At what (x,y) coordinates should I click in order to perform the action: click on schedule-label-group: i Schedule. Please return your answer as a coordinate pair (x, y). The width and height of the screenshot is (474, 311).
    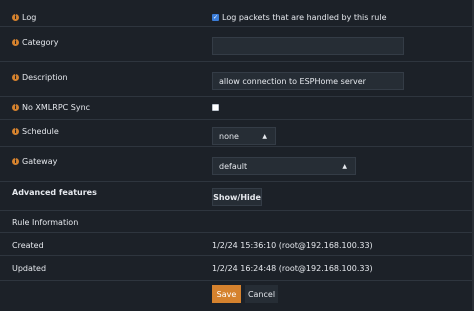
    Looking at the image, I should click on (35, 131).